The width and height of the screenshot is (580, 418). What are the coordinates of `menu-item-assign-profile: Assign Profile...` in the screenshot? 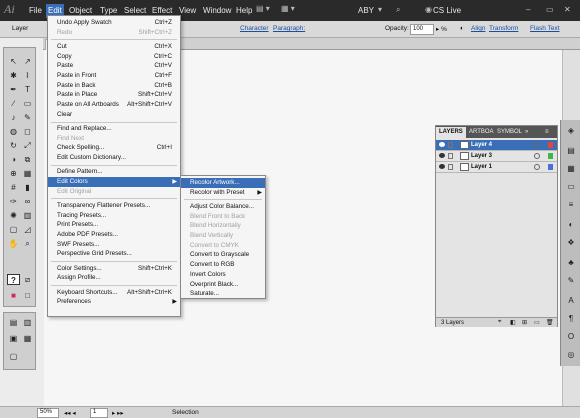 It's located at (114, 278).